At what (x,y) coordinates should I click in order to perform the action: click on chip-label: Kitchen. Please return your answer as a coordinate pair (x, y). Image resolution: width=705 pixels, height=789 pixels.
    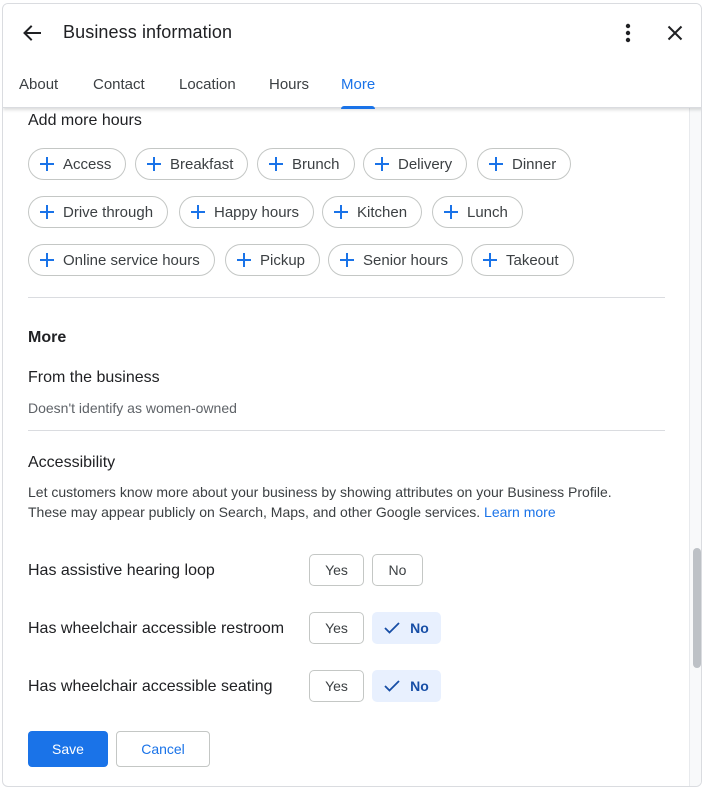
    Looking at the image, I should click on (382, 212).